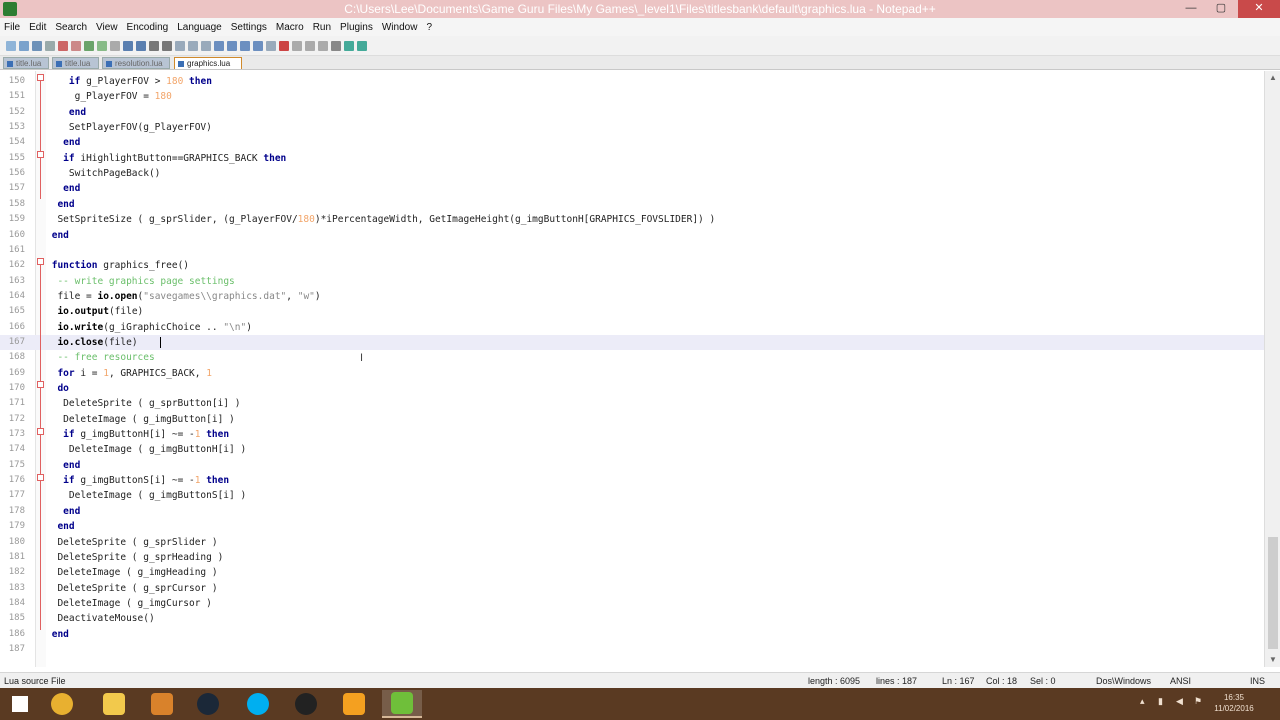  Describe the element at coordinates (1191, 9) in the screenshot. I see `minimize-button: —` at that location.